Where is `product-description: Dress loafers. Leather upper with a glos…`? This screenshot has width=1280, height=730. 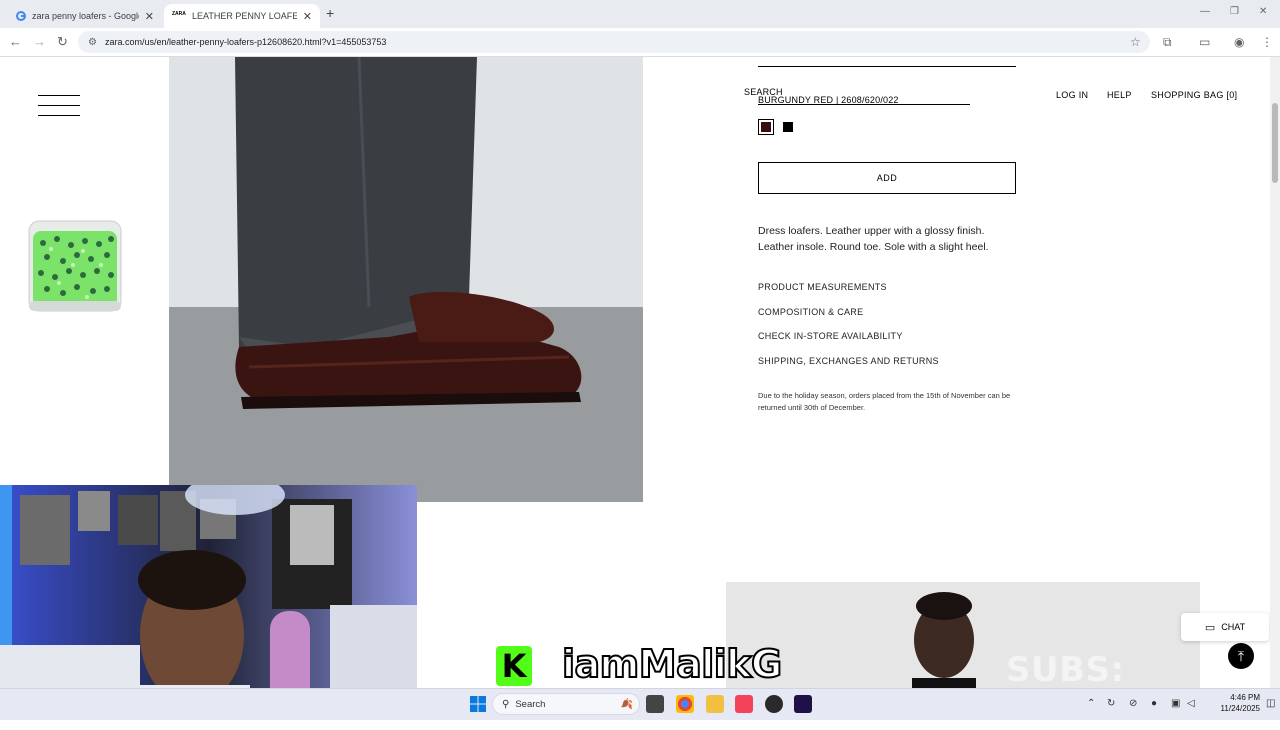 product-description: Dress loafers. Leather upper with a glos… is located at coordinates (873, 239).